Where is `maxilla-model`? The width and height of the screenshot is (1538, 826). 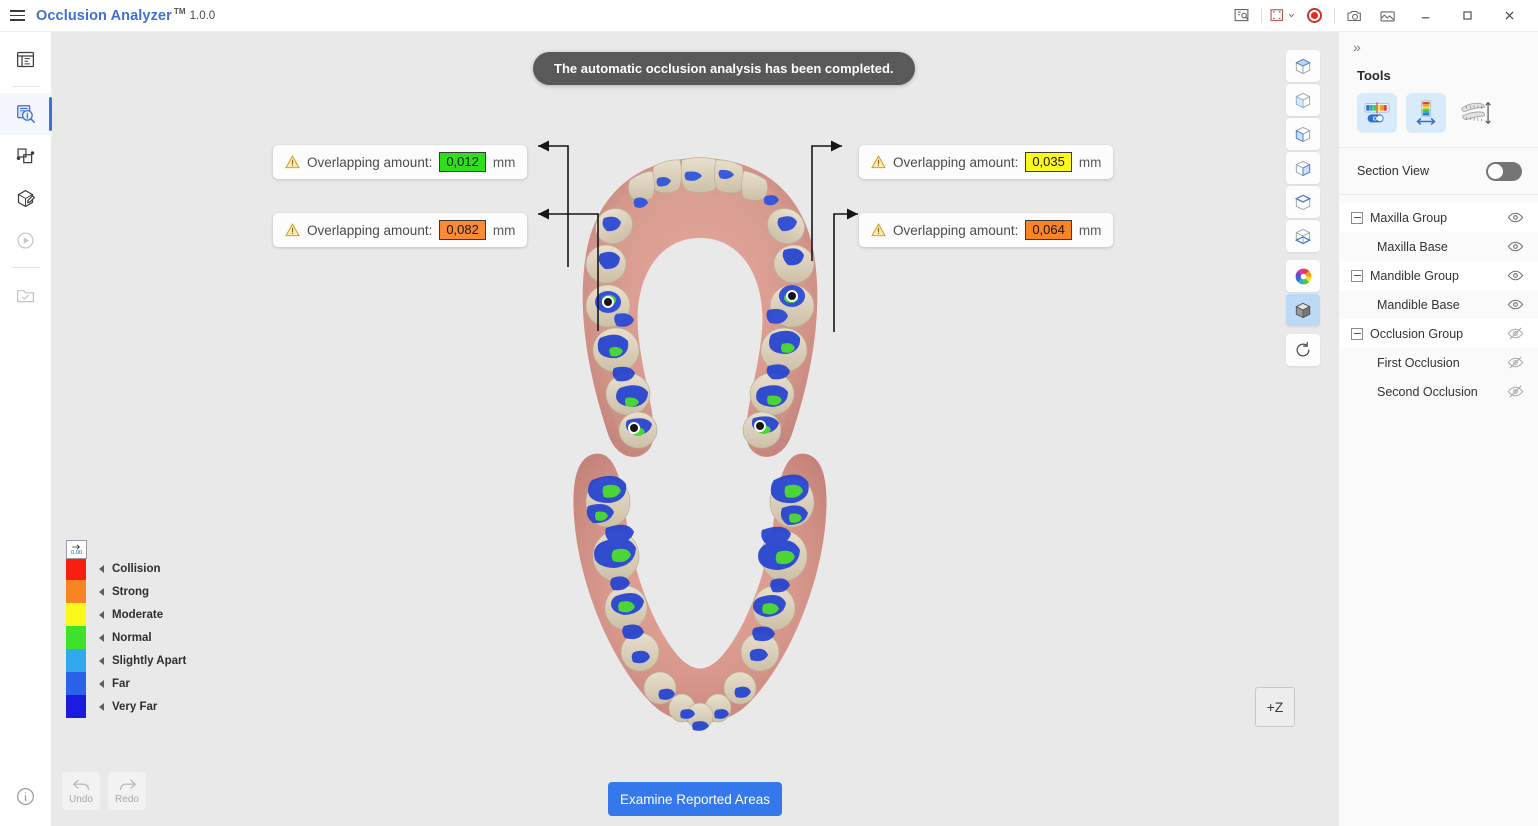 maxilla-model is located at coordinates (700, 307).